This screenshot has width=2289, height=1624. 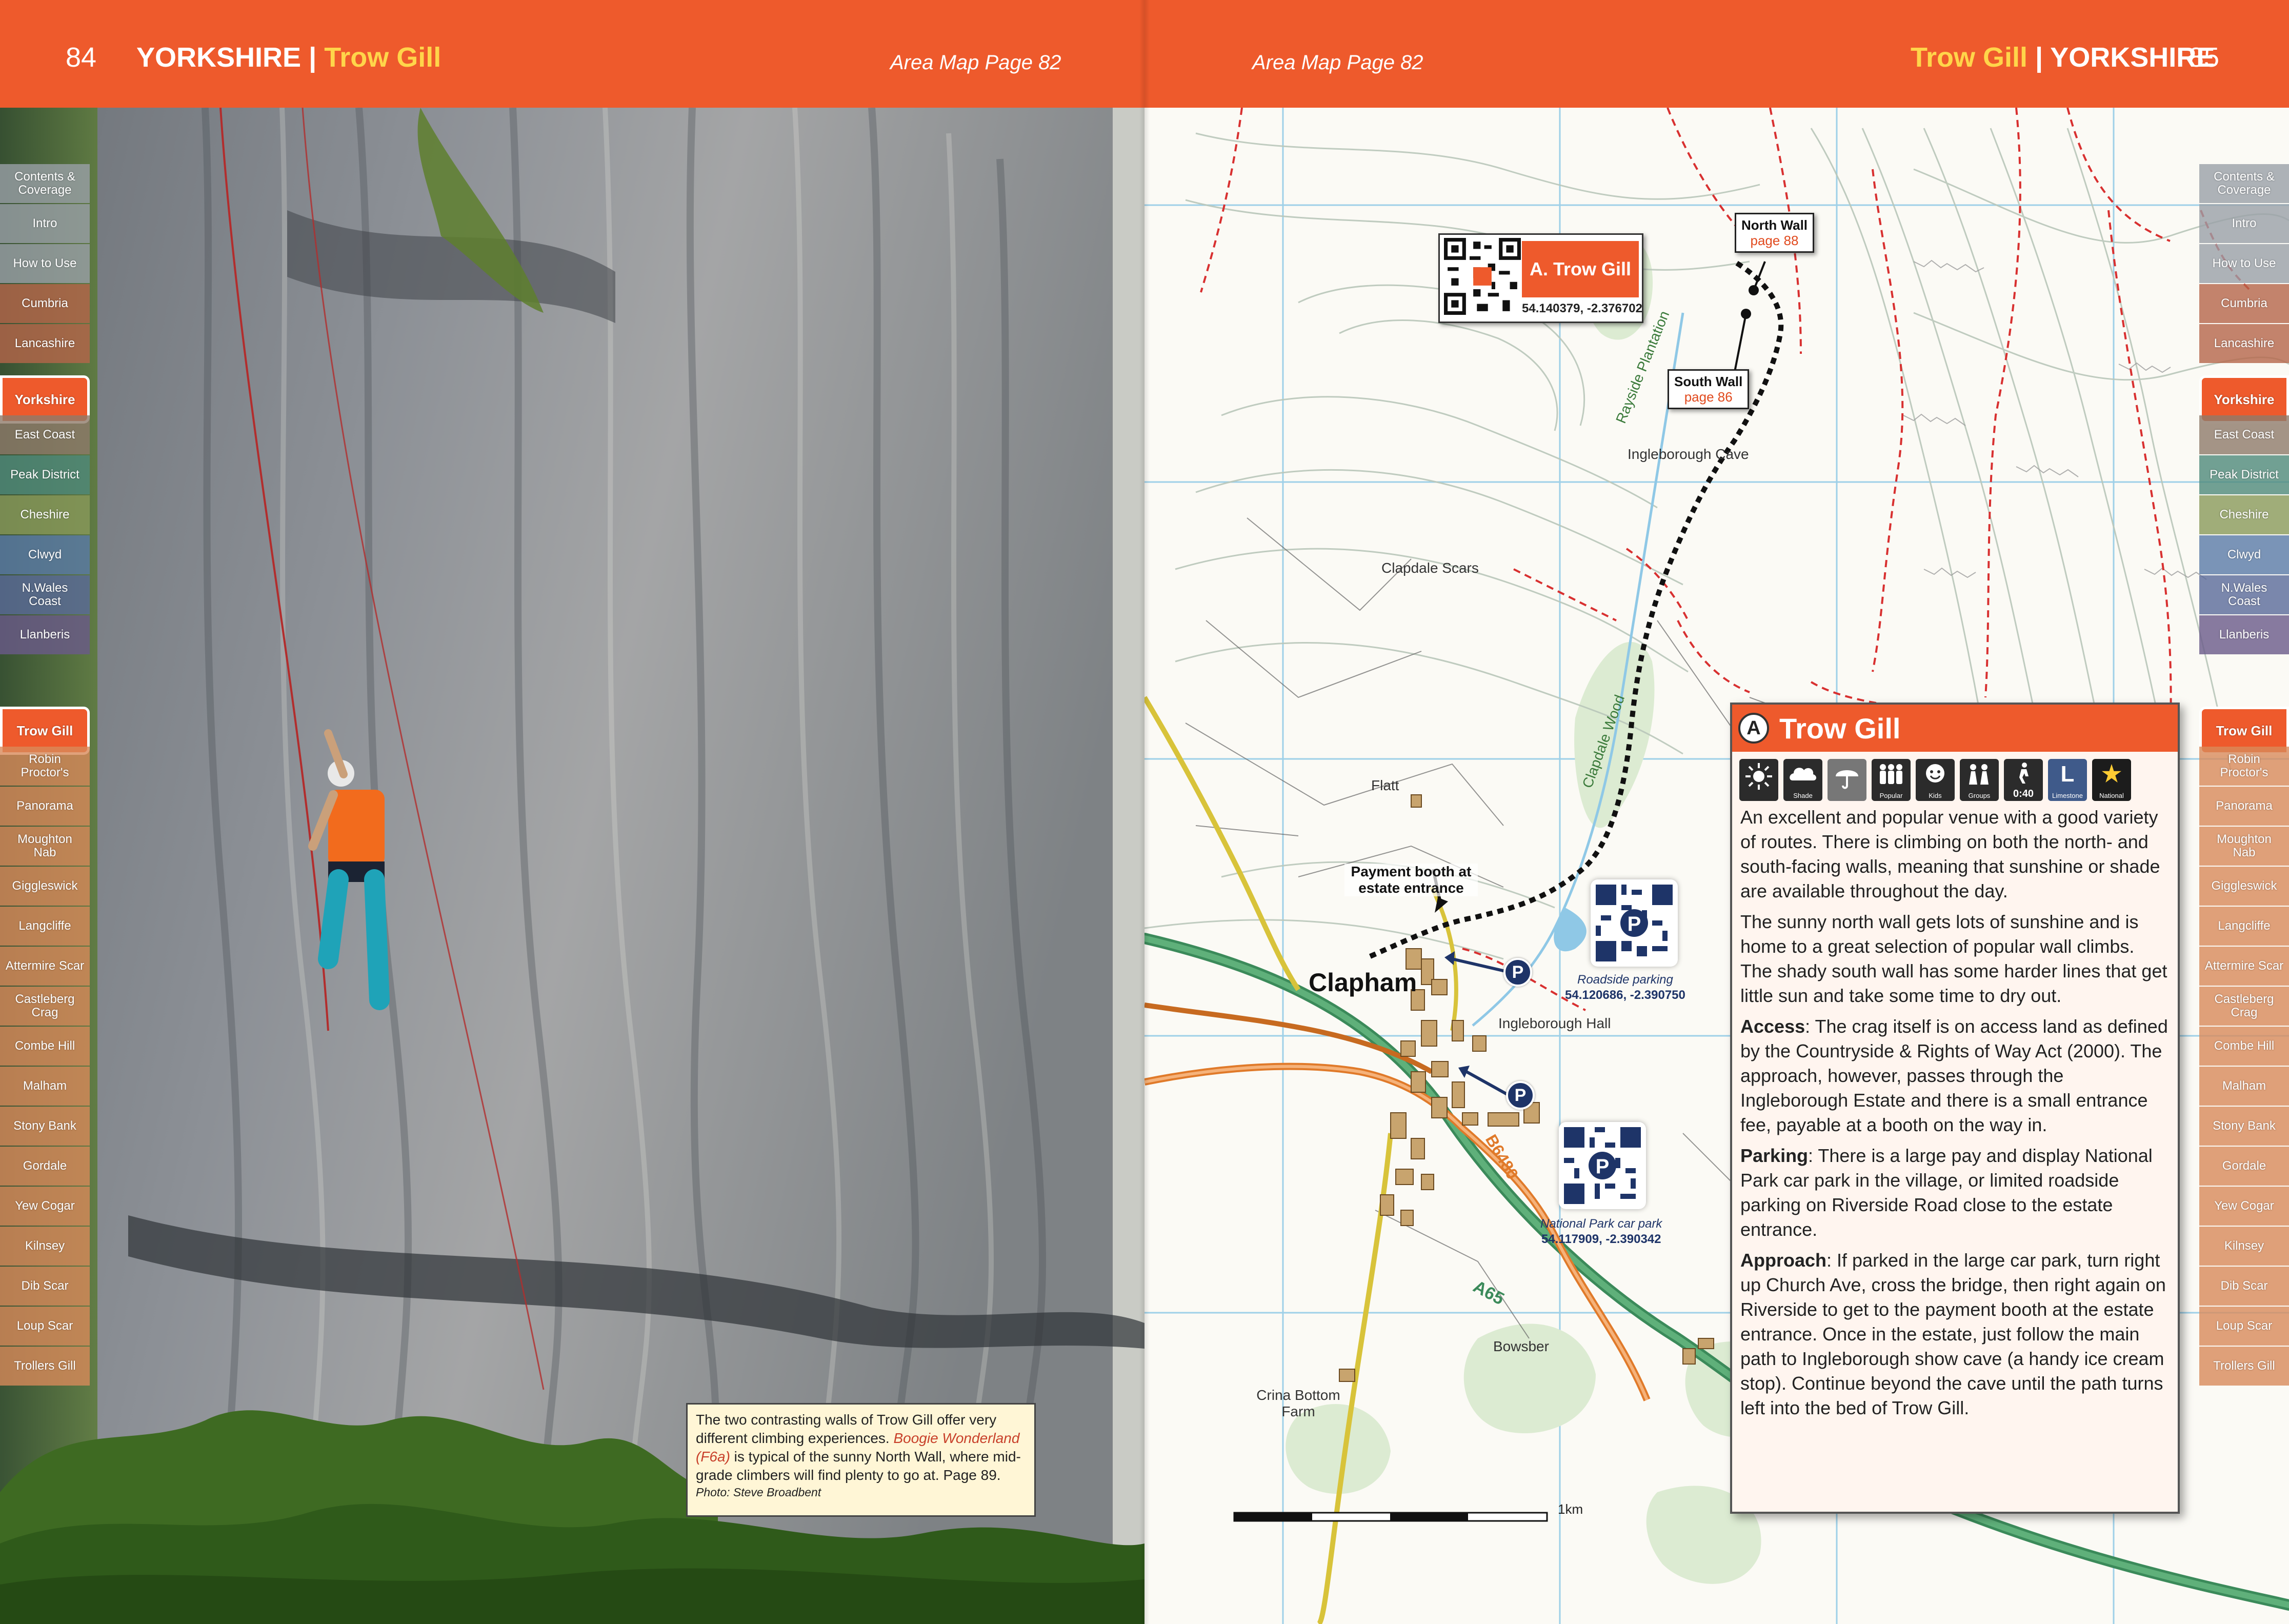 I want to click on north-wall-callout: North Wall page 88, so click(x=1775, y=233).